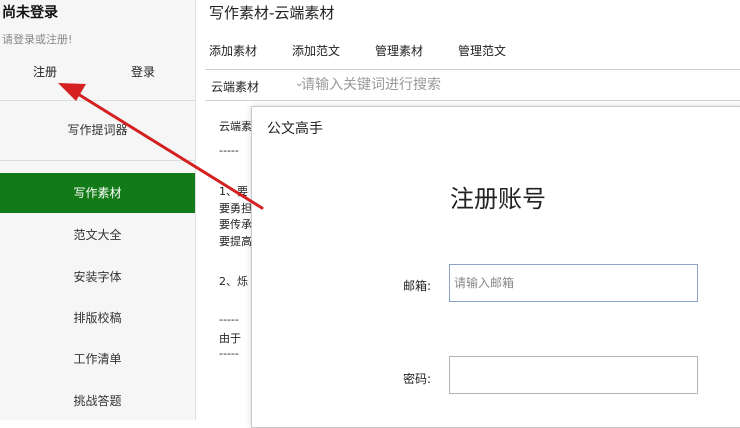  I want to click on sidebar-item-install-fonts: 安装字体, so click(97, 277).